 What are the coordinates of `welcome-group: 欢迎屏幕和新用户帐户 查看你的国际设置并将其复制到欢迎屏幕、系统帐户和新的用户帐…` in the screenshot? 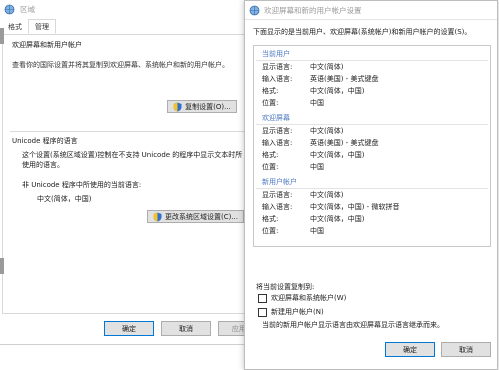 It's located at (141, 84).